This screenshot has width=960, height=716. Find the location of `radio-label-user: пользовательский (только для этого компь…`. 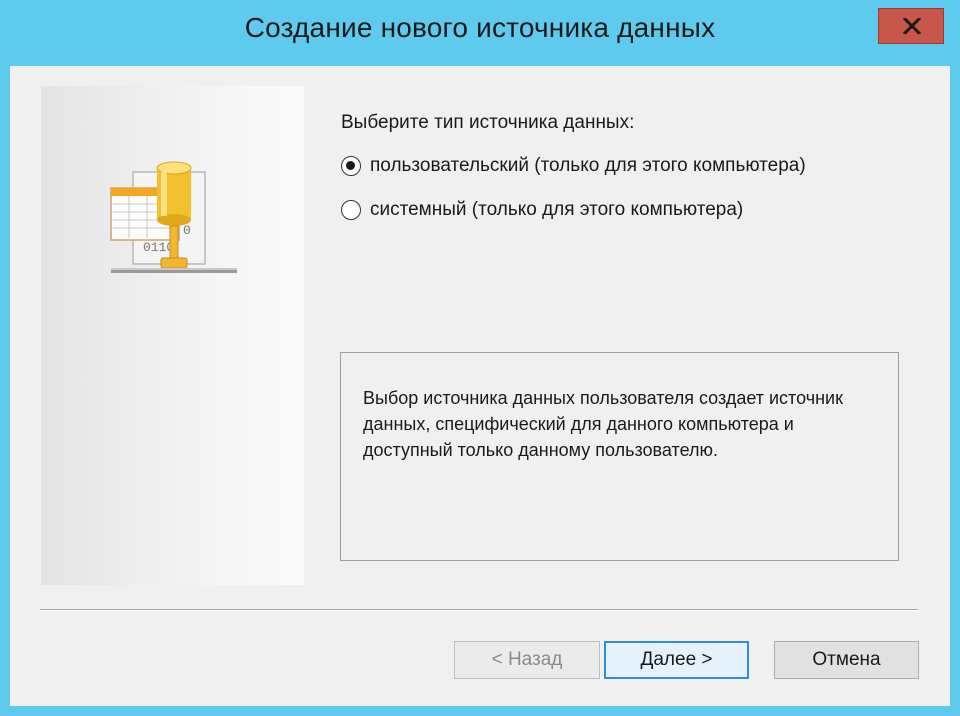

radio-label-user: пользовательский (только для этого компь… is located at coordinates (588, 166).